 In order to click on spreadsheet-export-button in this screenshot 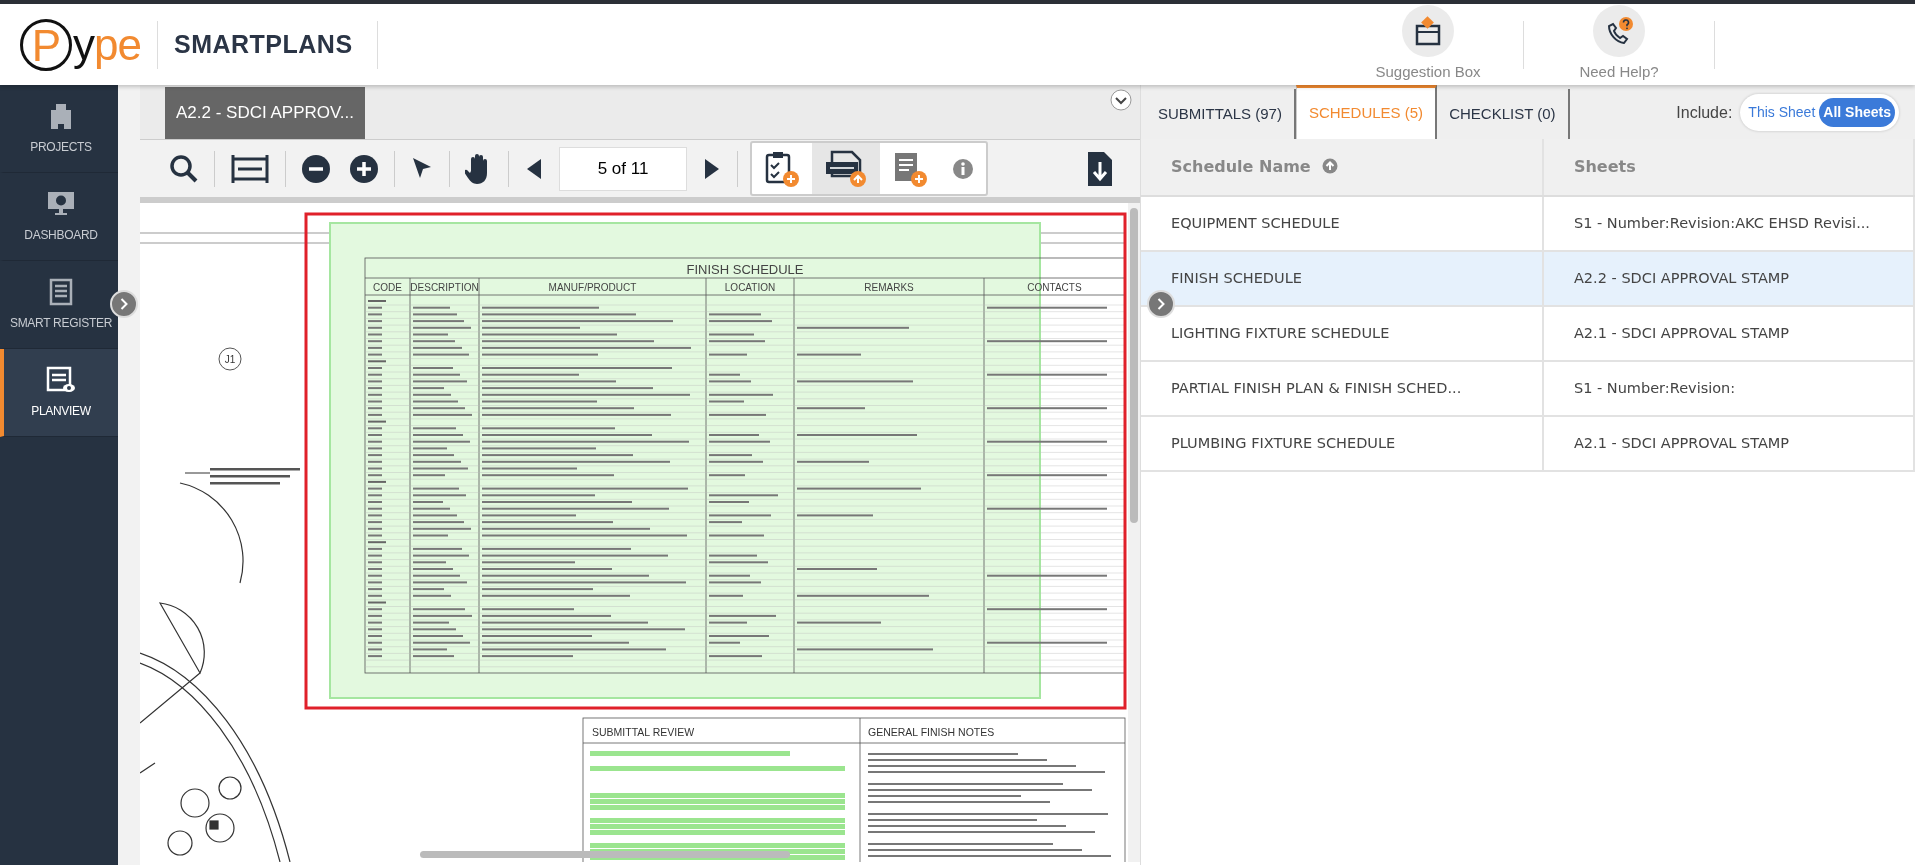, I will do `click(846, 168)`.